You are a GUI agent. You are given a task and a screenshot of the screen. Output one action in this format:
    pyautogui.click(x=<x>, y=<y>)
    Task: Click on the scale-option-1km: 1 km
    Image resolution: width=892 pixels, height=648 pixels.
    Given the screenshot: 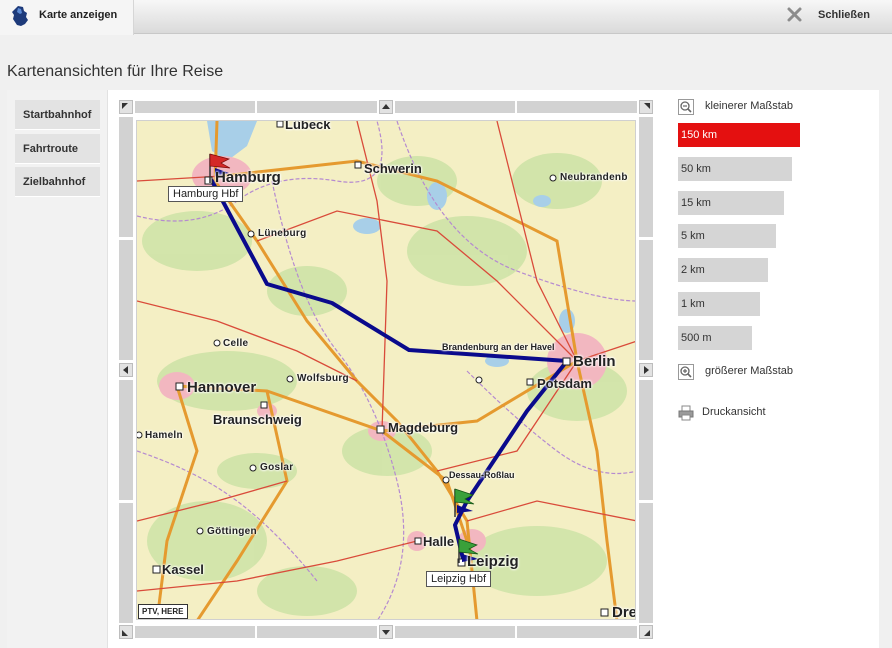 What is the action you would take?
    pyautogui.click(x=719, y=304)
    